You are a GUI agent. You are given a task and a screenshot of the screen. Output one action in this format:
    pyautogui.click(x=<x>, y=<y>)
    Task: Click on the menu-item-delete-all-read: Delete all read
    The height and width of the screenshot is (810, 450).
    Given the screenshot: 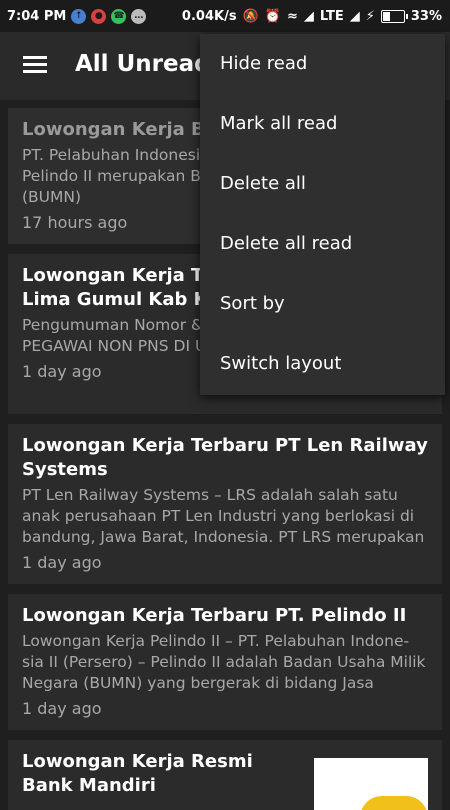 What is the action you would take?
    pyautogui.click(x=322, y=244)
    